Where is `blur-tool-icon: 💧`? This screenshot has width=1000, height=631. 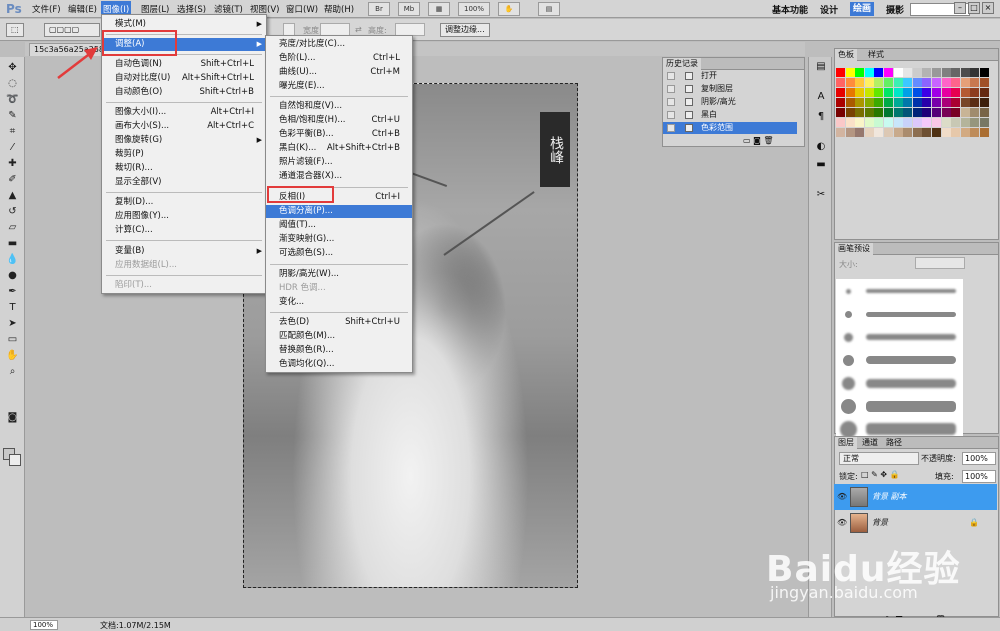
blur-tool-icon: 💧 is located at coordinates (12, 259).